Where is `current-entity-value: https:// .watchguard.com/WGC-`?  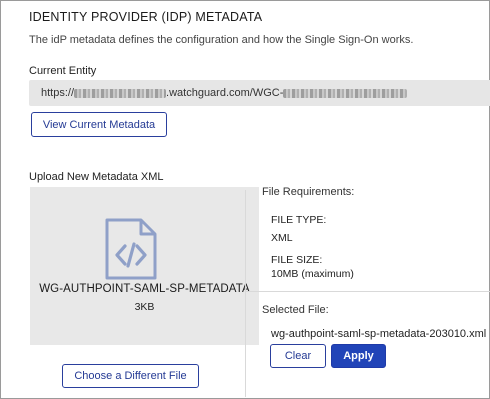 current-entity-value: https:// .watchguard.com/WGC- is located at coordinates (224, 93).